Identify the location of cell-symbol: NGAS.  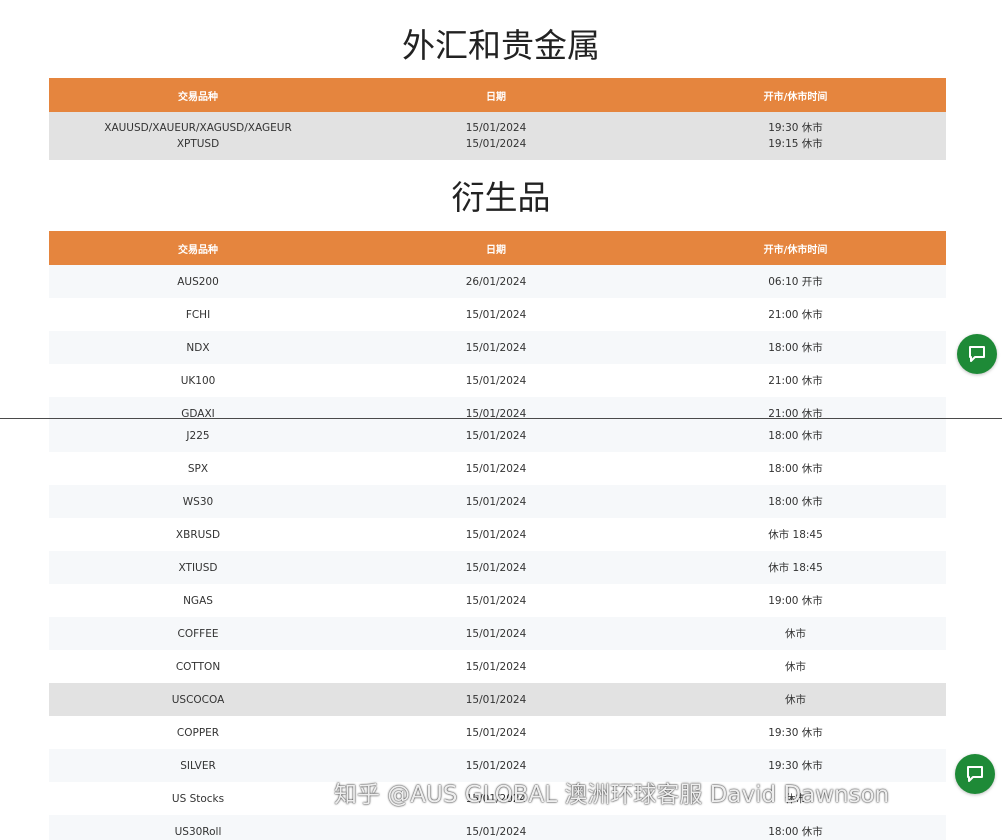
(198, 600).